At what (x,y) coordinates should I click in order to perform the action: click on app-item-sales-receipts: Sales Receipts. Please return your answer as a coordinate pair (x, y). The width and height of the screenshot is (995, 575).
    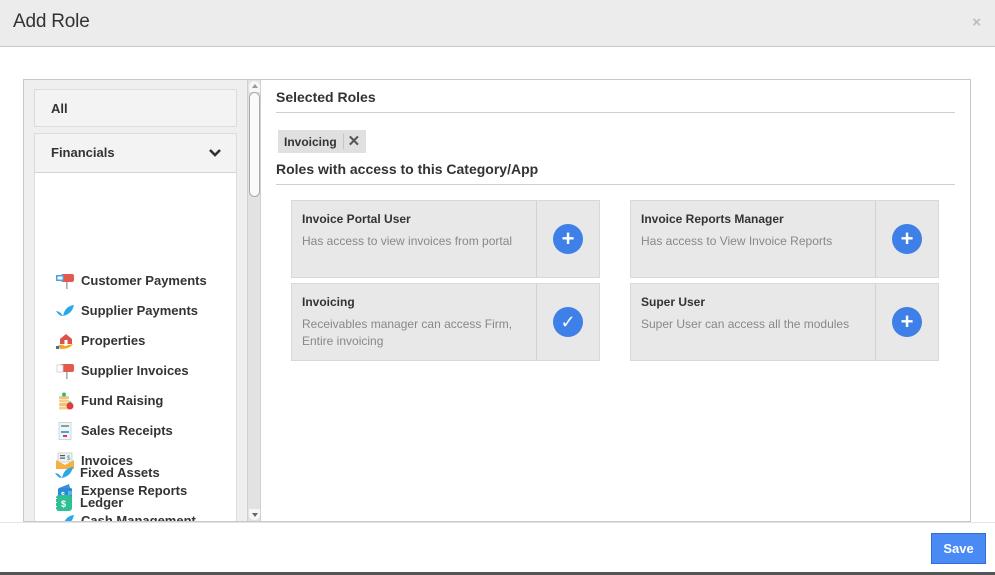
    Looking at the image, I should click on (136, 430).